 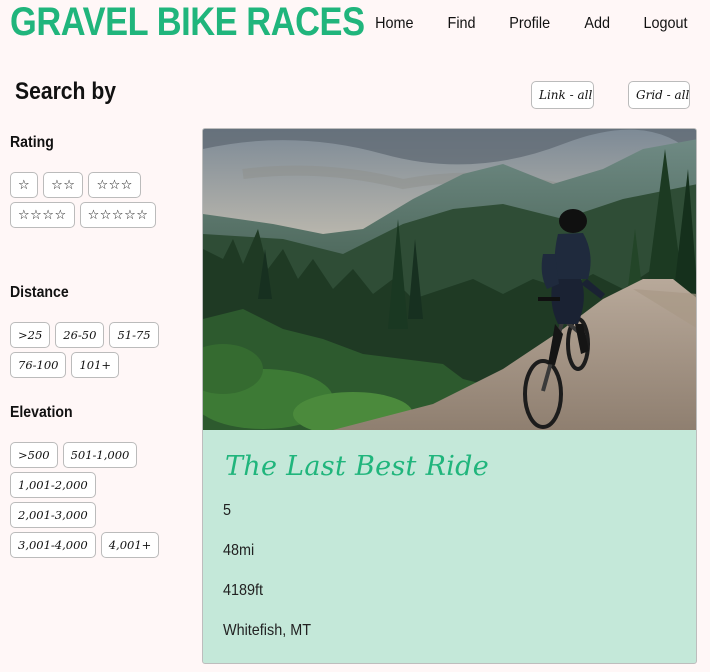 I want to click on rating-3-star-button: ☆☆☆, so click(x=114, y=185).